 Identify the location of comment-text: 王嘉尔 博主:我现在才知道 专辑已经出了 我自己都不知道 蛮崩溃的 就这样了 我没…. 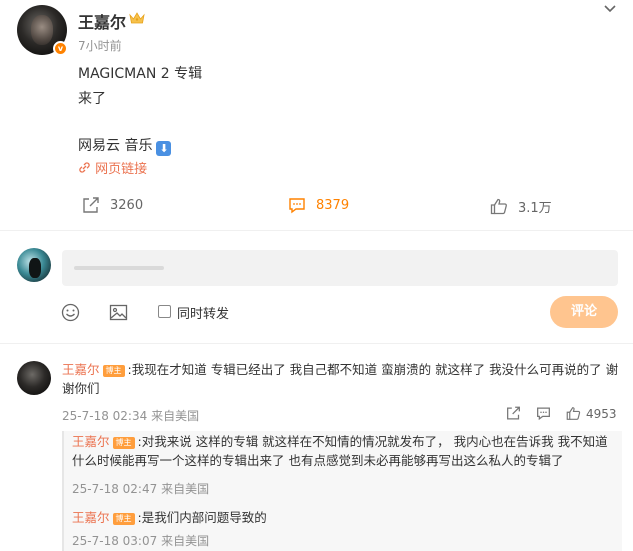
(342, 379).